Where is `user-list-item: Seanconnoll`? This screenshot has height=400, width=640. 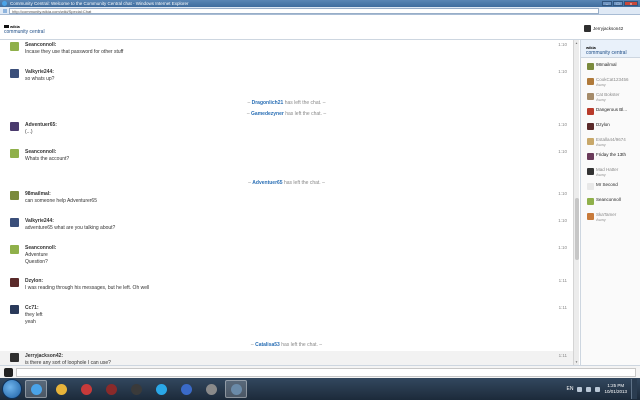 user-list-item: Seanconnoll is located at coordinates (613, 203).